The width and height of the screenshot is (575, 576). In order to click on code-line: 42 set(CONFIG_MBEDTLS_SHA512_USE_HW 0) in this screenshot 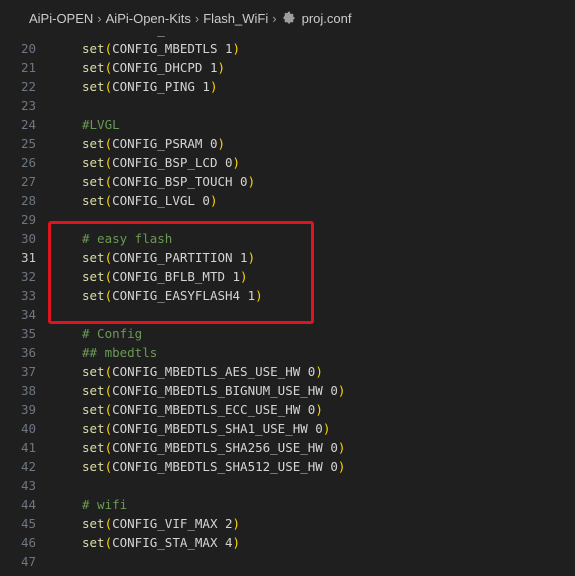, I will do `click(287, 466)`.